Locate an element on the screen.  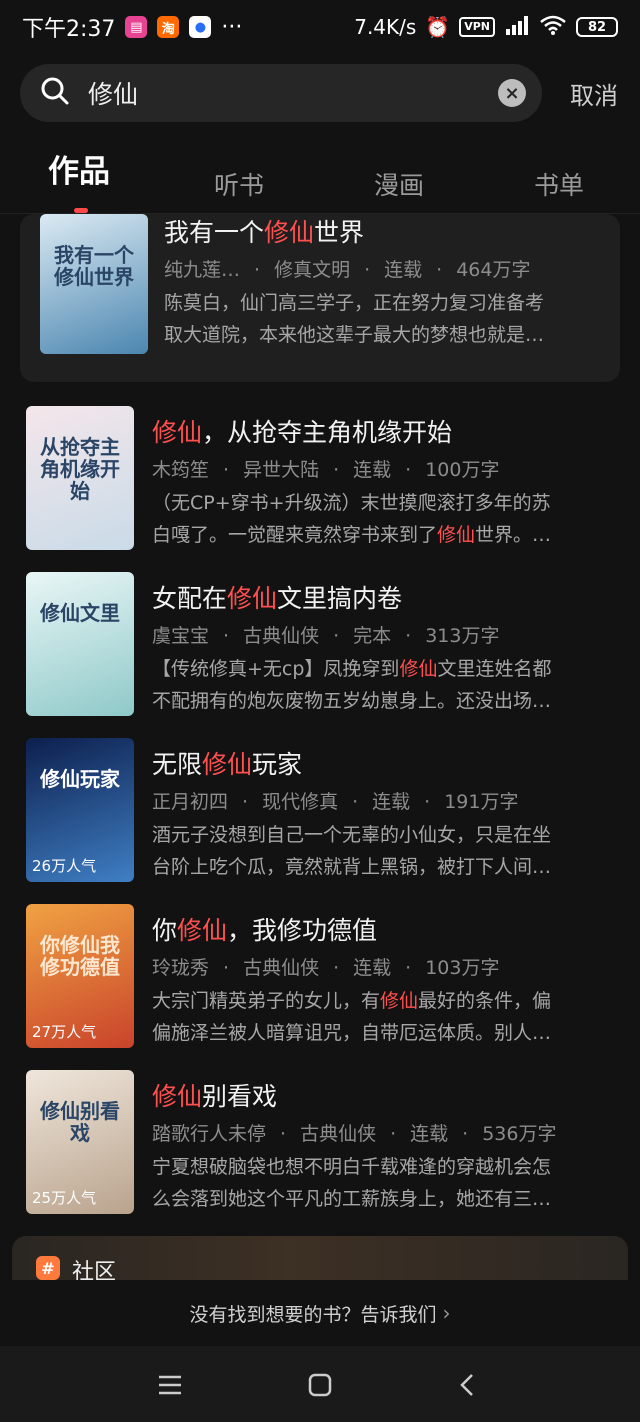
book-cover: 我有一个修仙世界 is located at coordinates (94, 284).